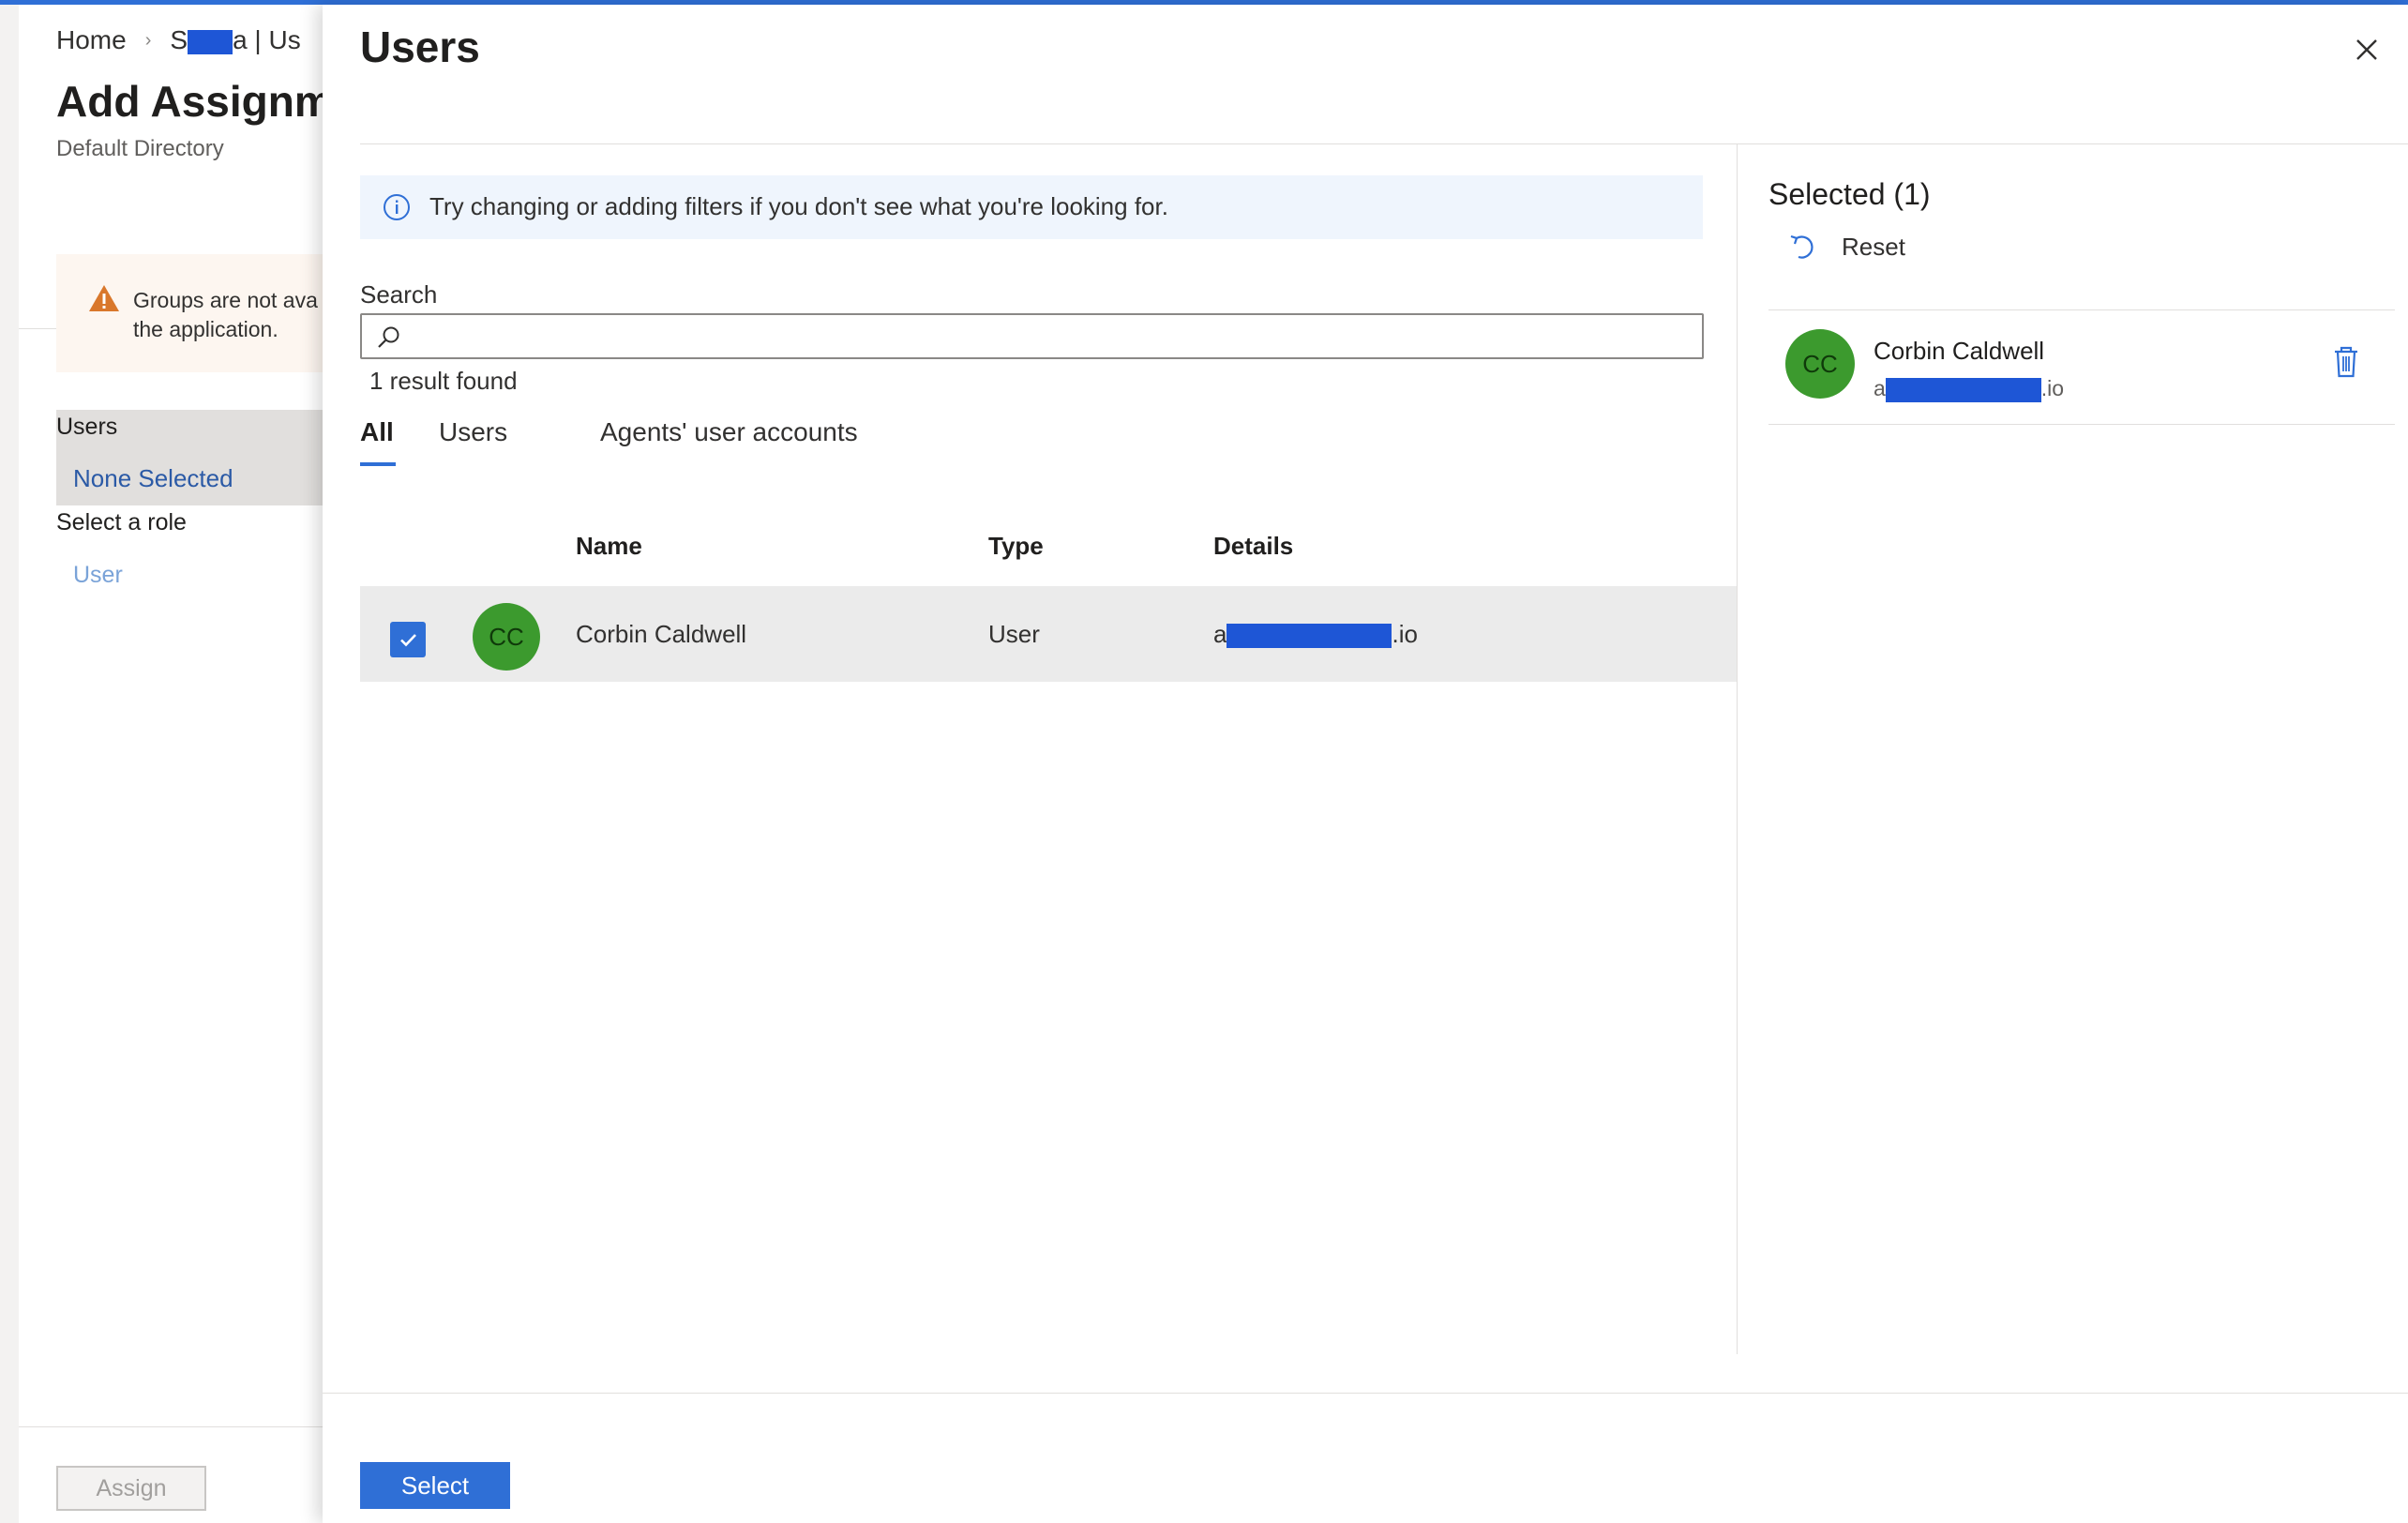  Describe the element at coordinates (91, 40) in the screenshot. I see `breadcrumb-home: Home` at that location.